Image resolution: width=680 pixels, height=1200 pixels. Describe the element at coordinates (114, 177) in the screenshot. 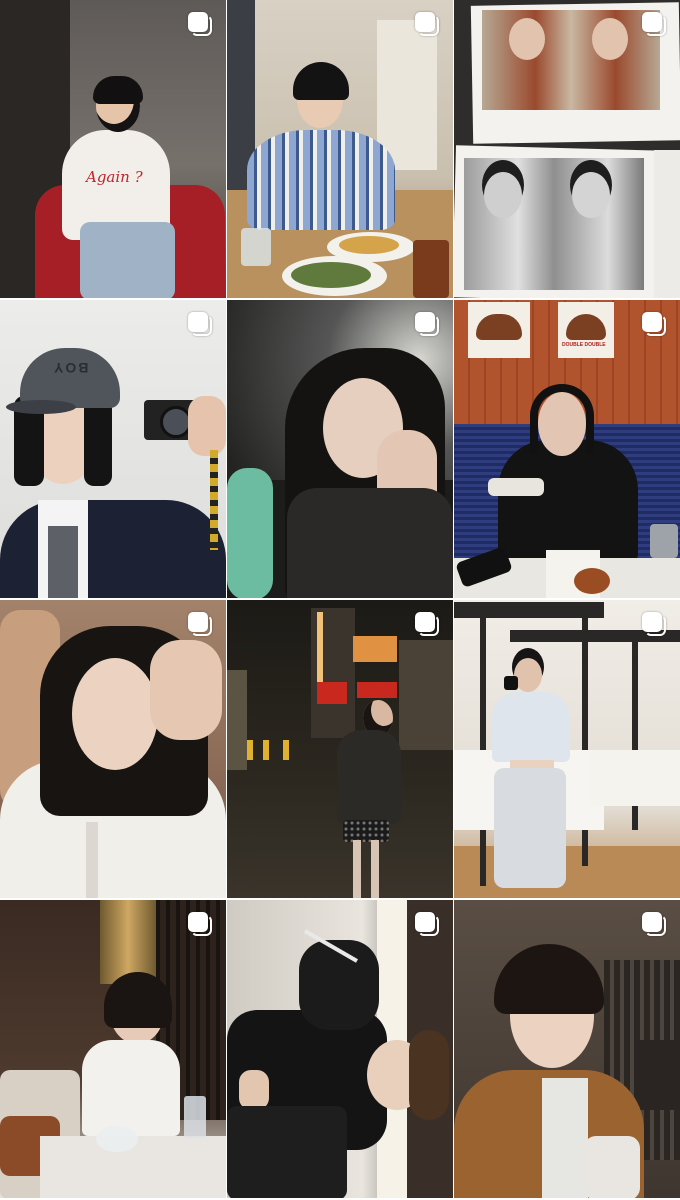

I see `shirt-text: Again ?` at that location.